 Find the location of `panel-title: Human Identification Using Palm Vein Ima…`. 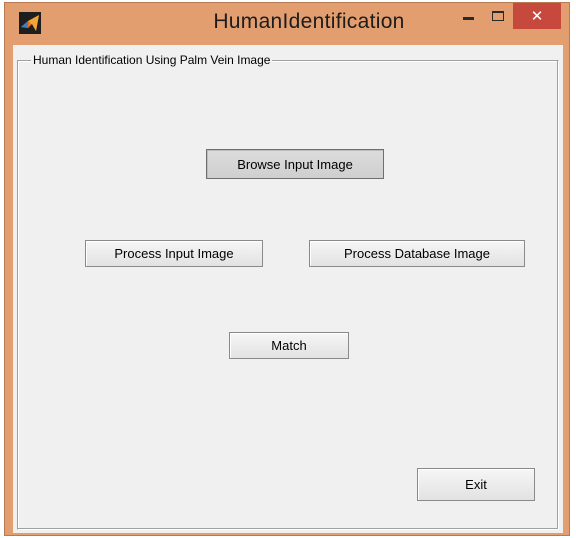

panel-title: Human Identification Using Palm Vein Ima… is located at coordinates (152, 60).